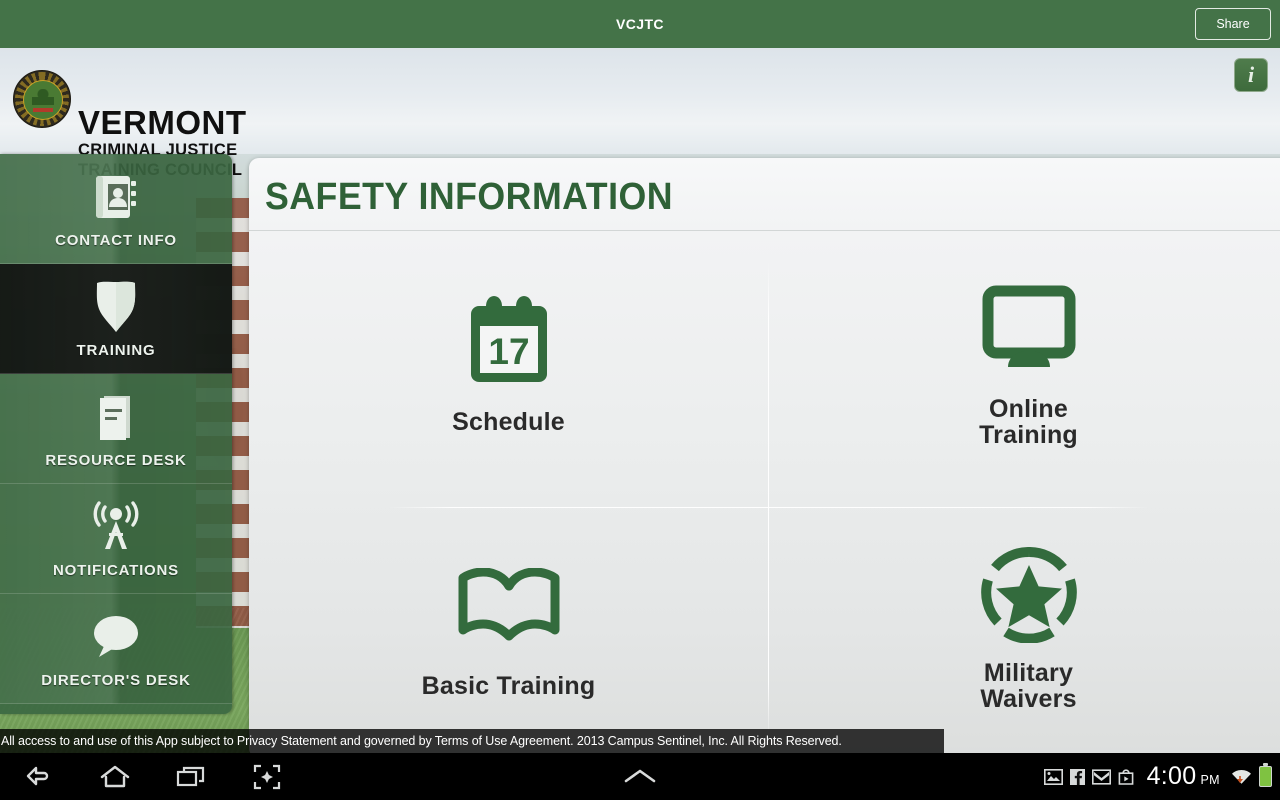 The width and height of the screenshot is (1280, 800). I want to click on seal-inner, so click(43, 100).